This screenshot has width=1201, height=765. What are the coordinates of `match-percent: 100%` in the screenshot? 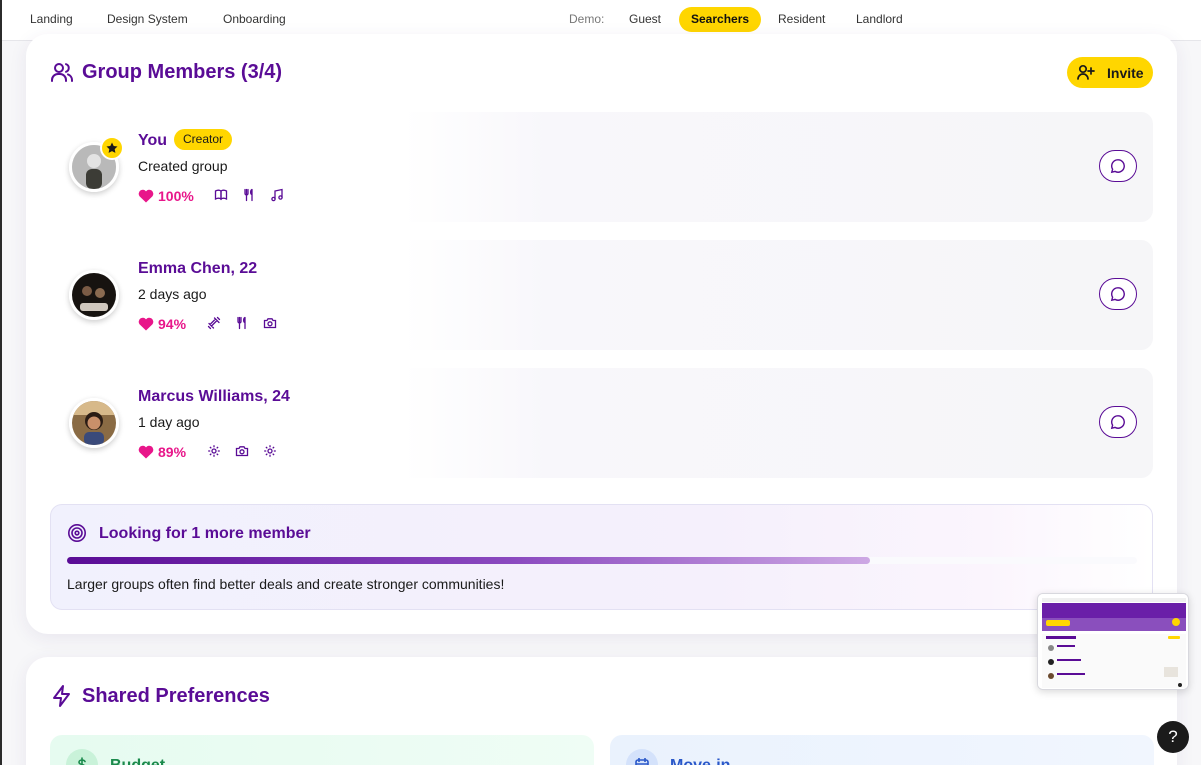 It's located at (176, 196).